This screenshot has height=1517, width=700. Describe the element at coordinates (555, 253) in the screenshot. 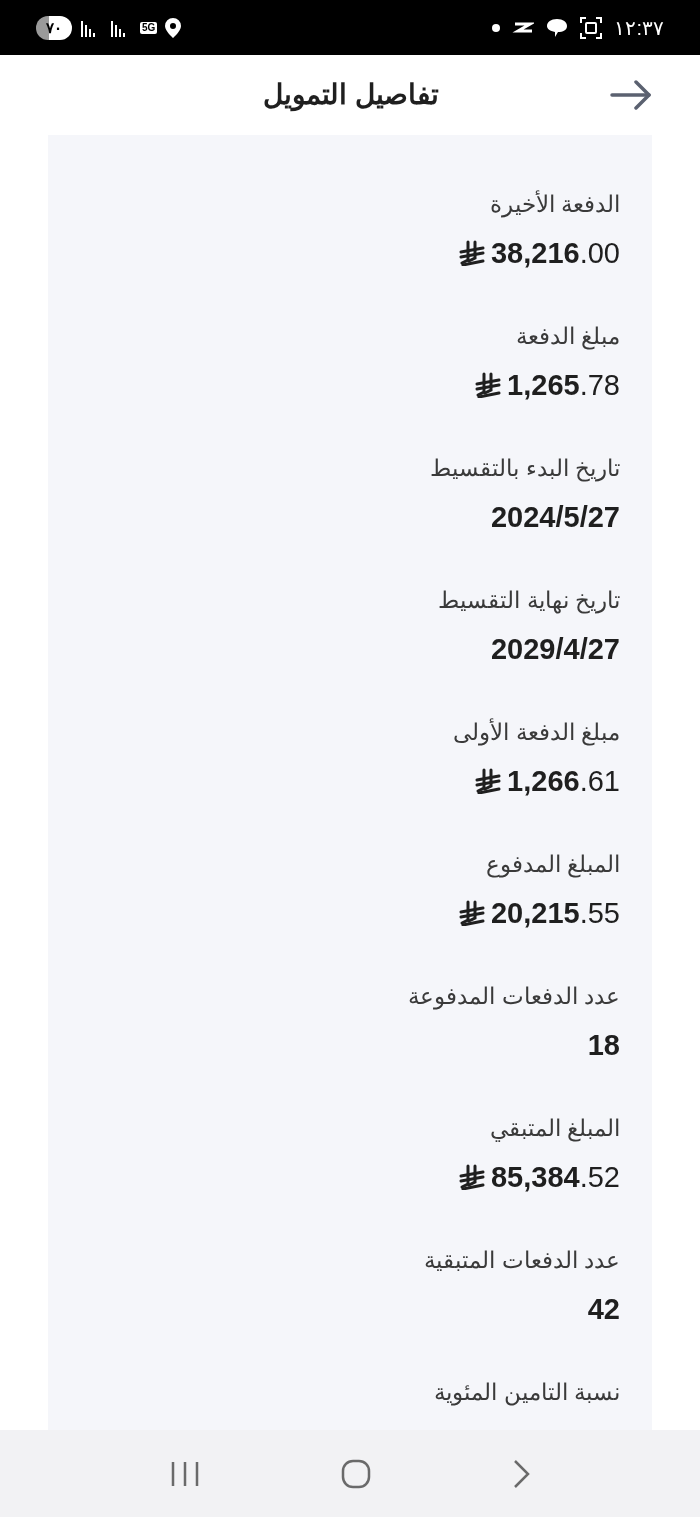

I see `field-value: 38,216.00` at that location.